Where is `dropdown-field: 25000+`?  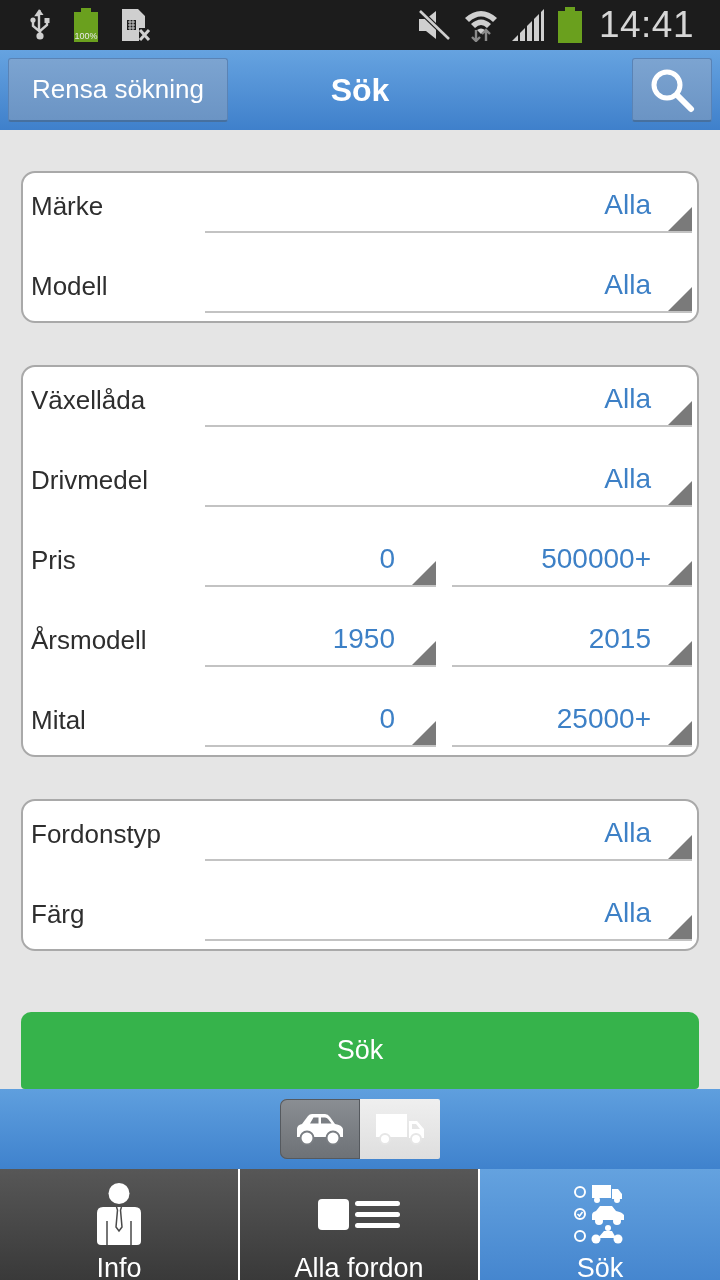 dropdown-field: 25000+ is located at coordinates (572, 717).